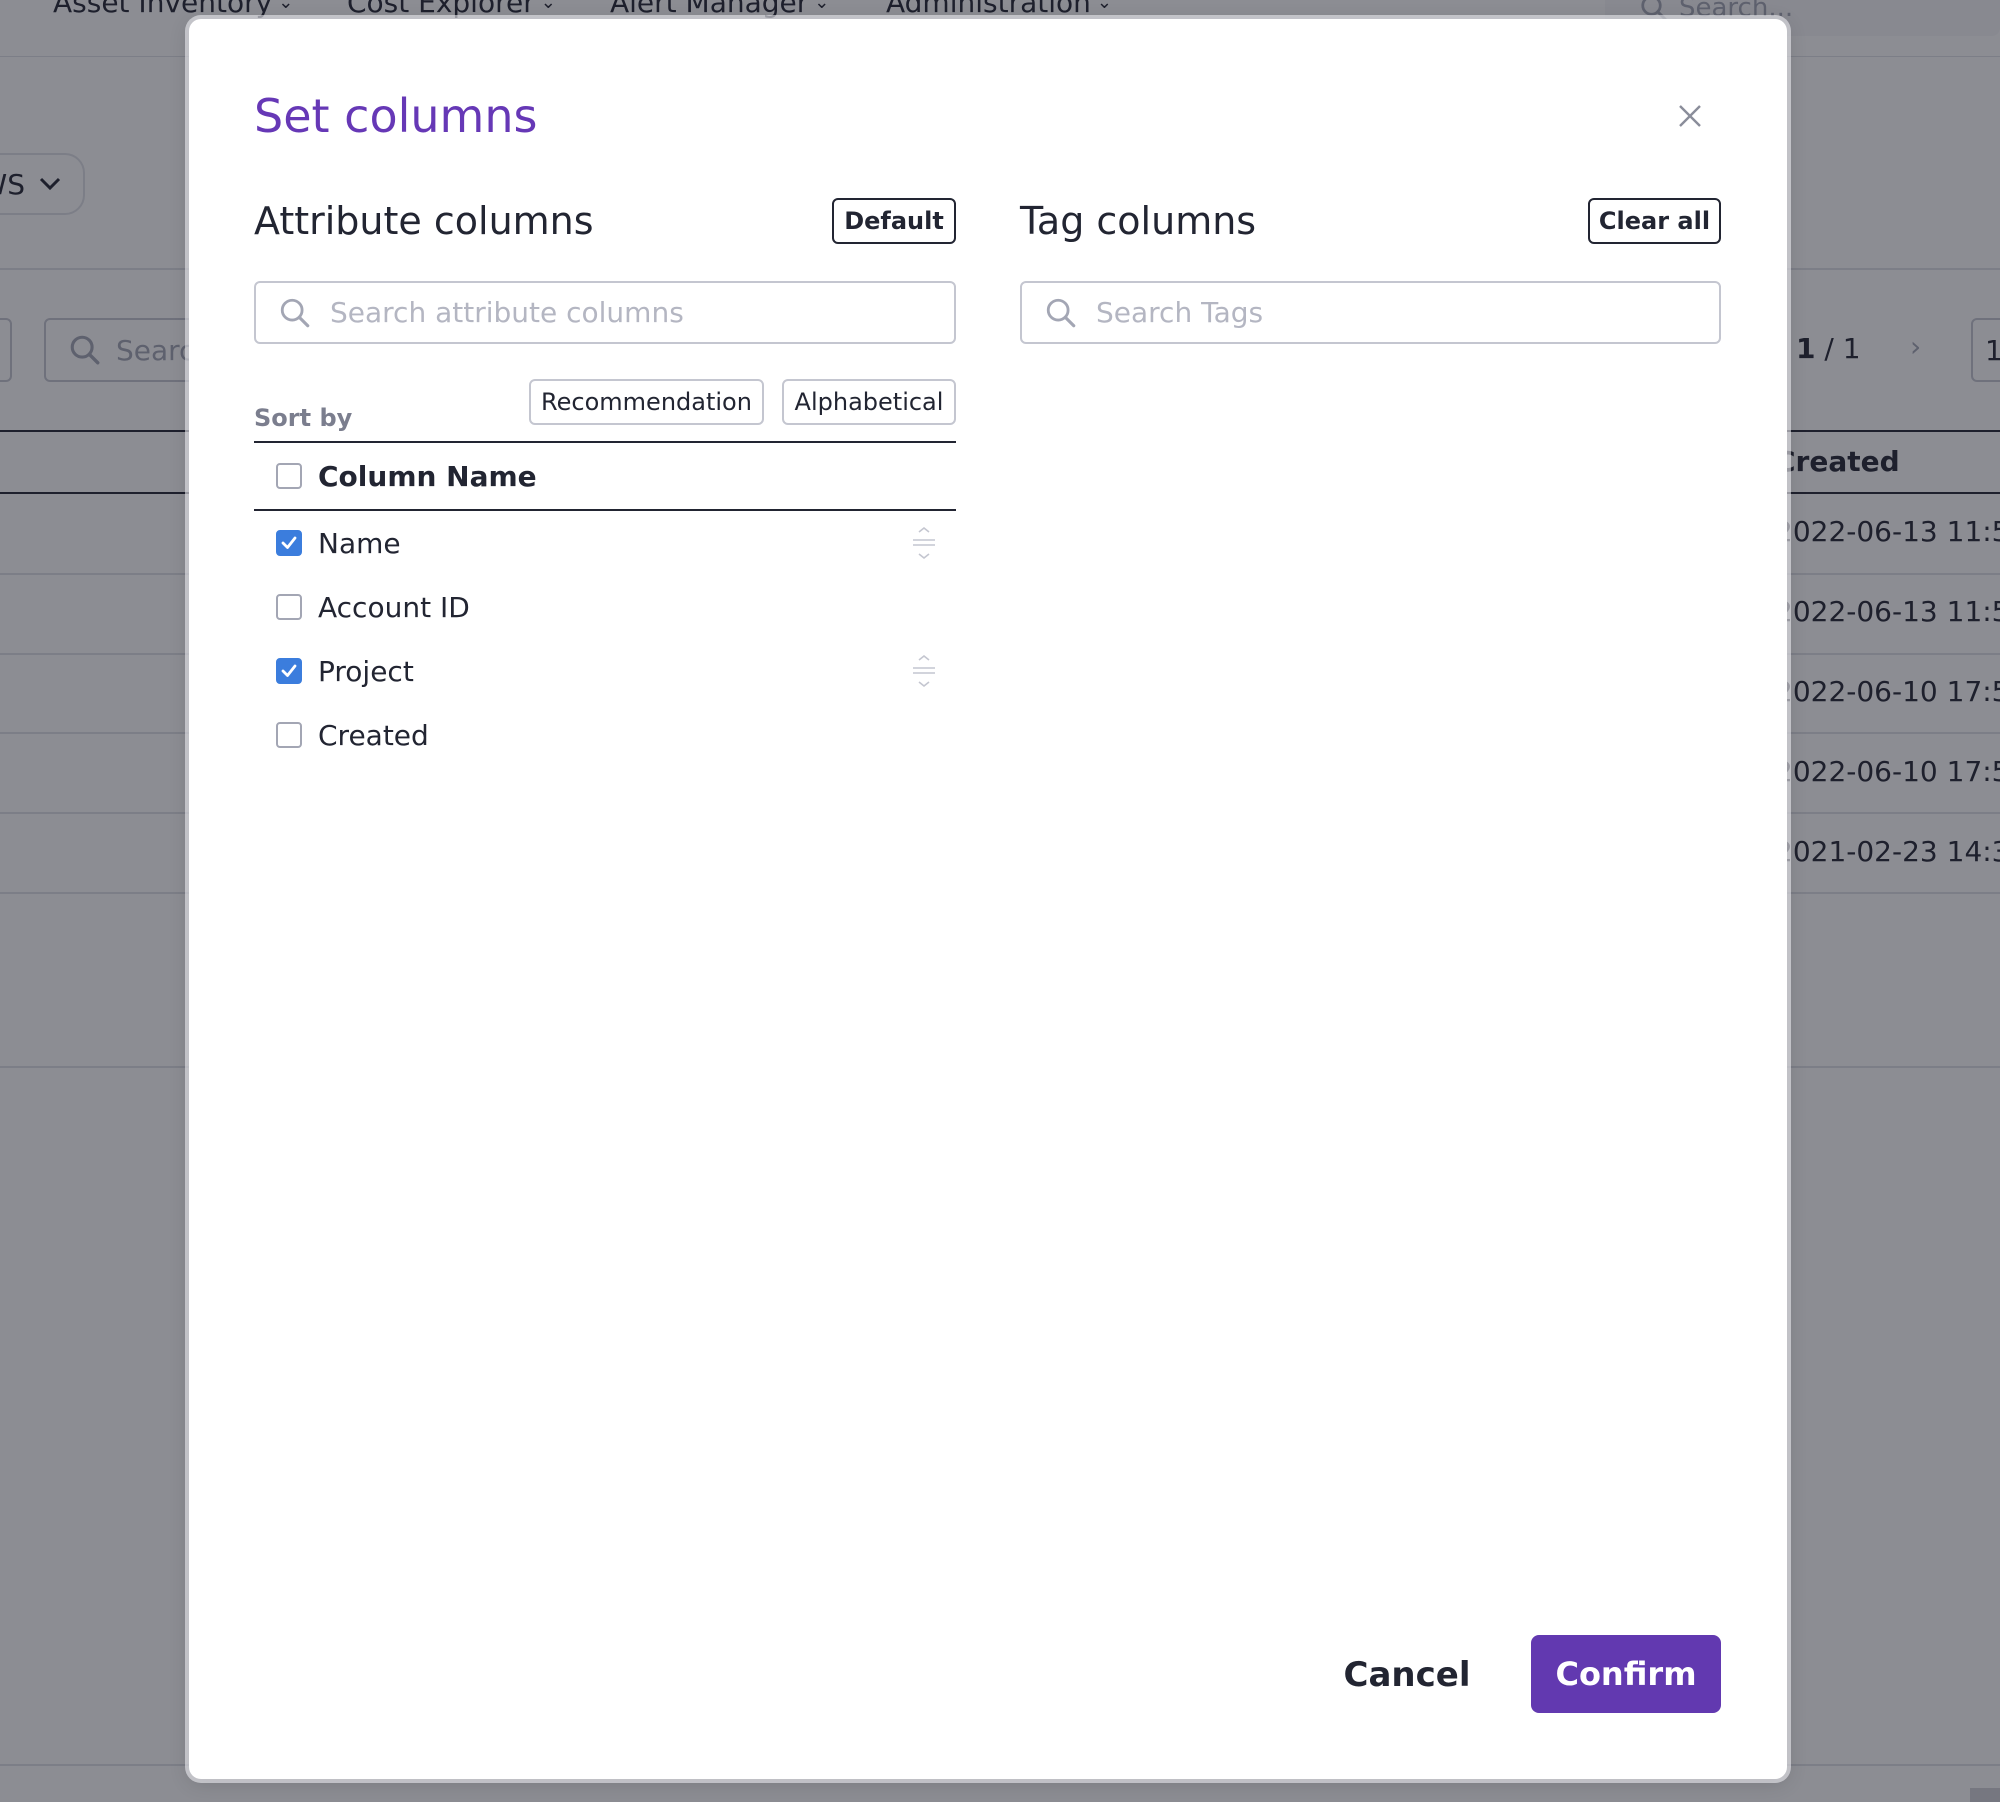  I want to click on cancel-button: Cancel, so click(1407, 1675).